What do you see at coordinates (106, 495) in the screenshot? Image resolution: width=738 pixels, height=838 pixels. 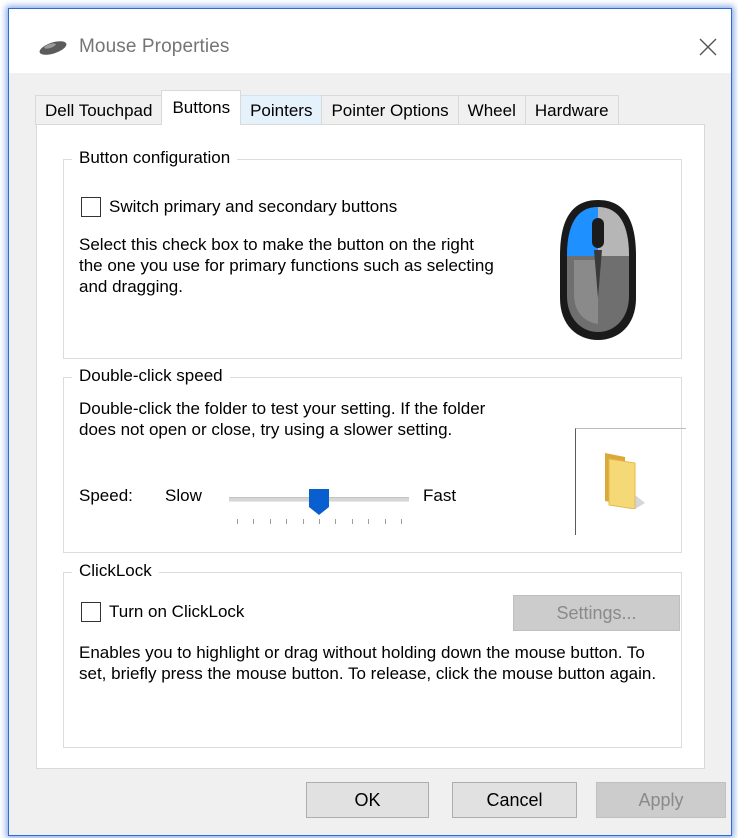 I see `speed-label: Speed:` at bounding box center [106, 495].